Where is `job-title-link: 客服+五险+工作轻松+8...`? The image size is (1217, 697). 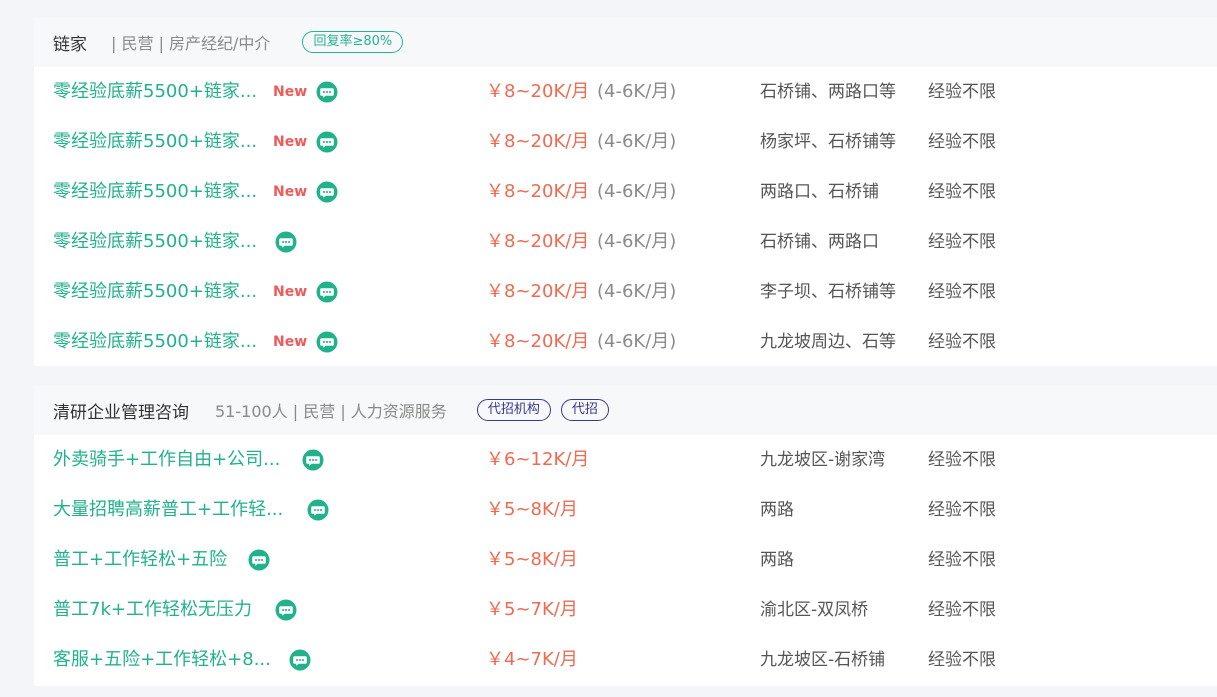 job-title-link: 客服+五险+工作轻松+8... is located at coordinates (162, 660).